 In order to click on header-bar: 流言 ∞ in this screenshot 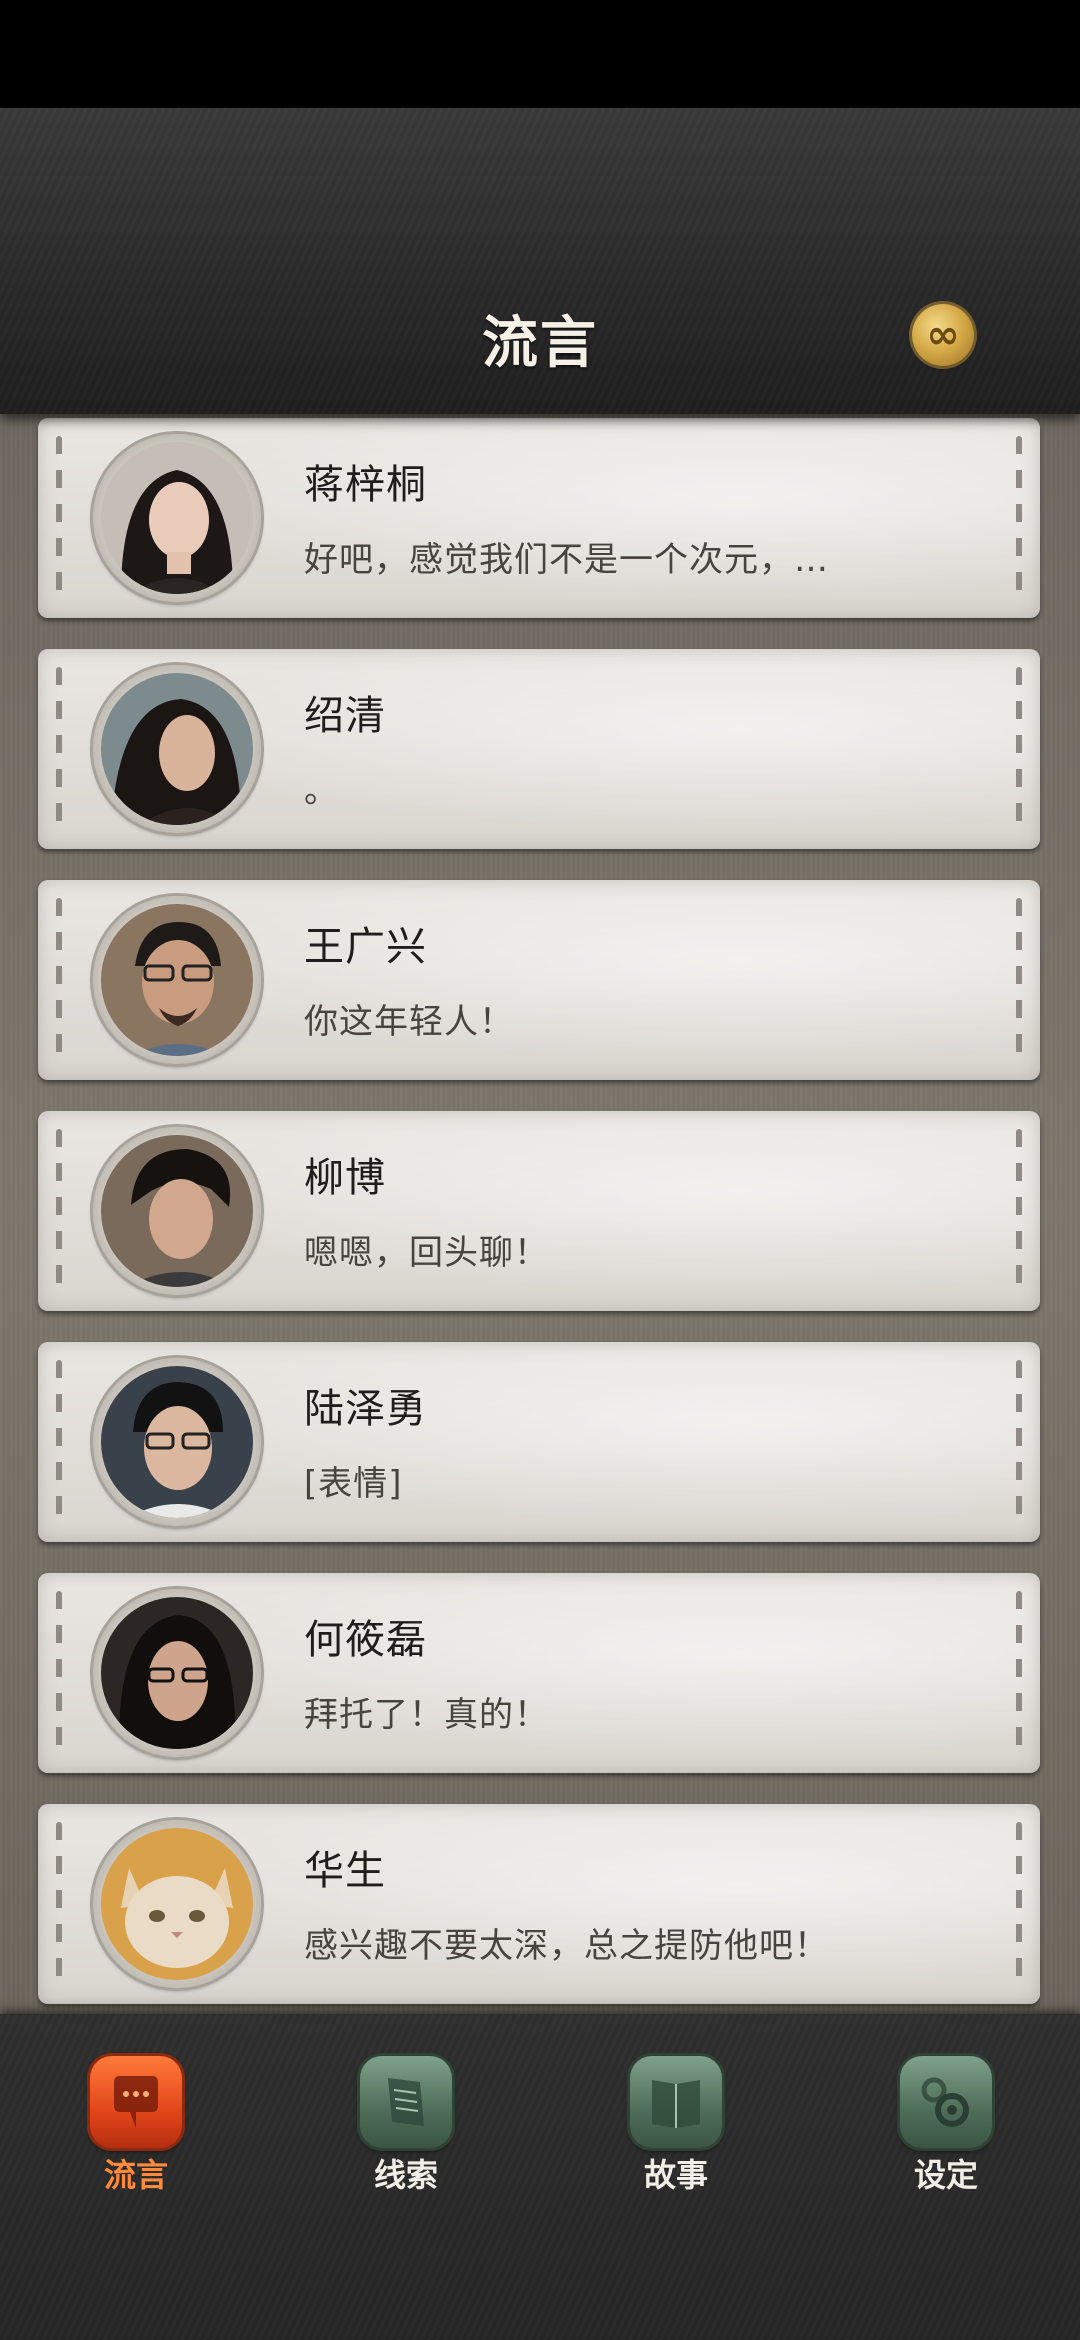, I will do `click(540, 261)`.